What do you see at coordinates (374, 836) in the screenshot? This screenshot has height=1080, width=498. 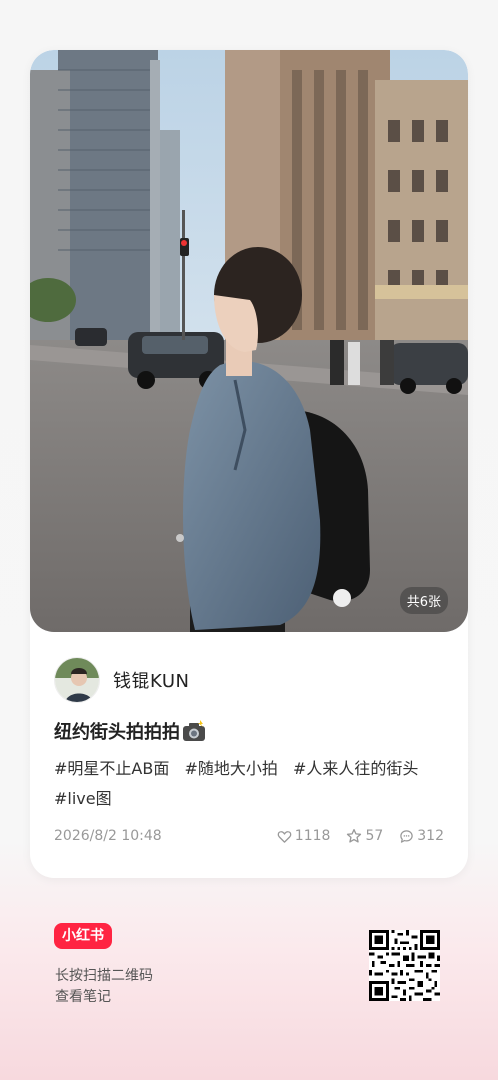 I see `favorite-count: 57` at bounding box center [374, 836].